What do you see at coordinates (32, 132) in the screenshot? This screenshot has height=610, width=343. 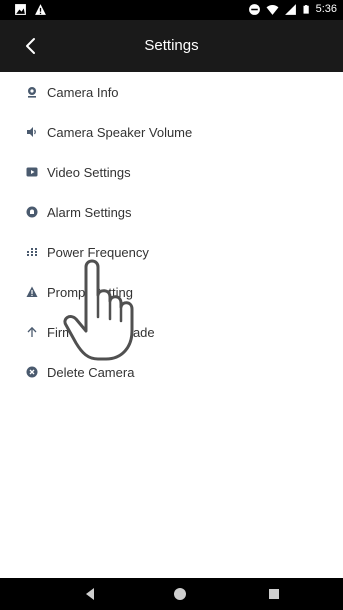 I see `speaker-icon` at bounding box center [32, 132].